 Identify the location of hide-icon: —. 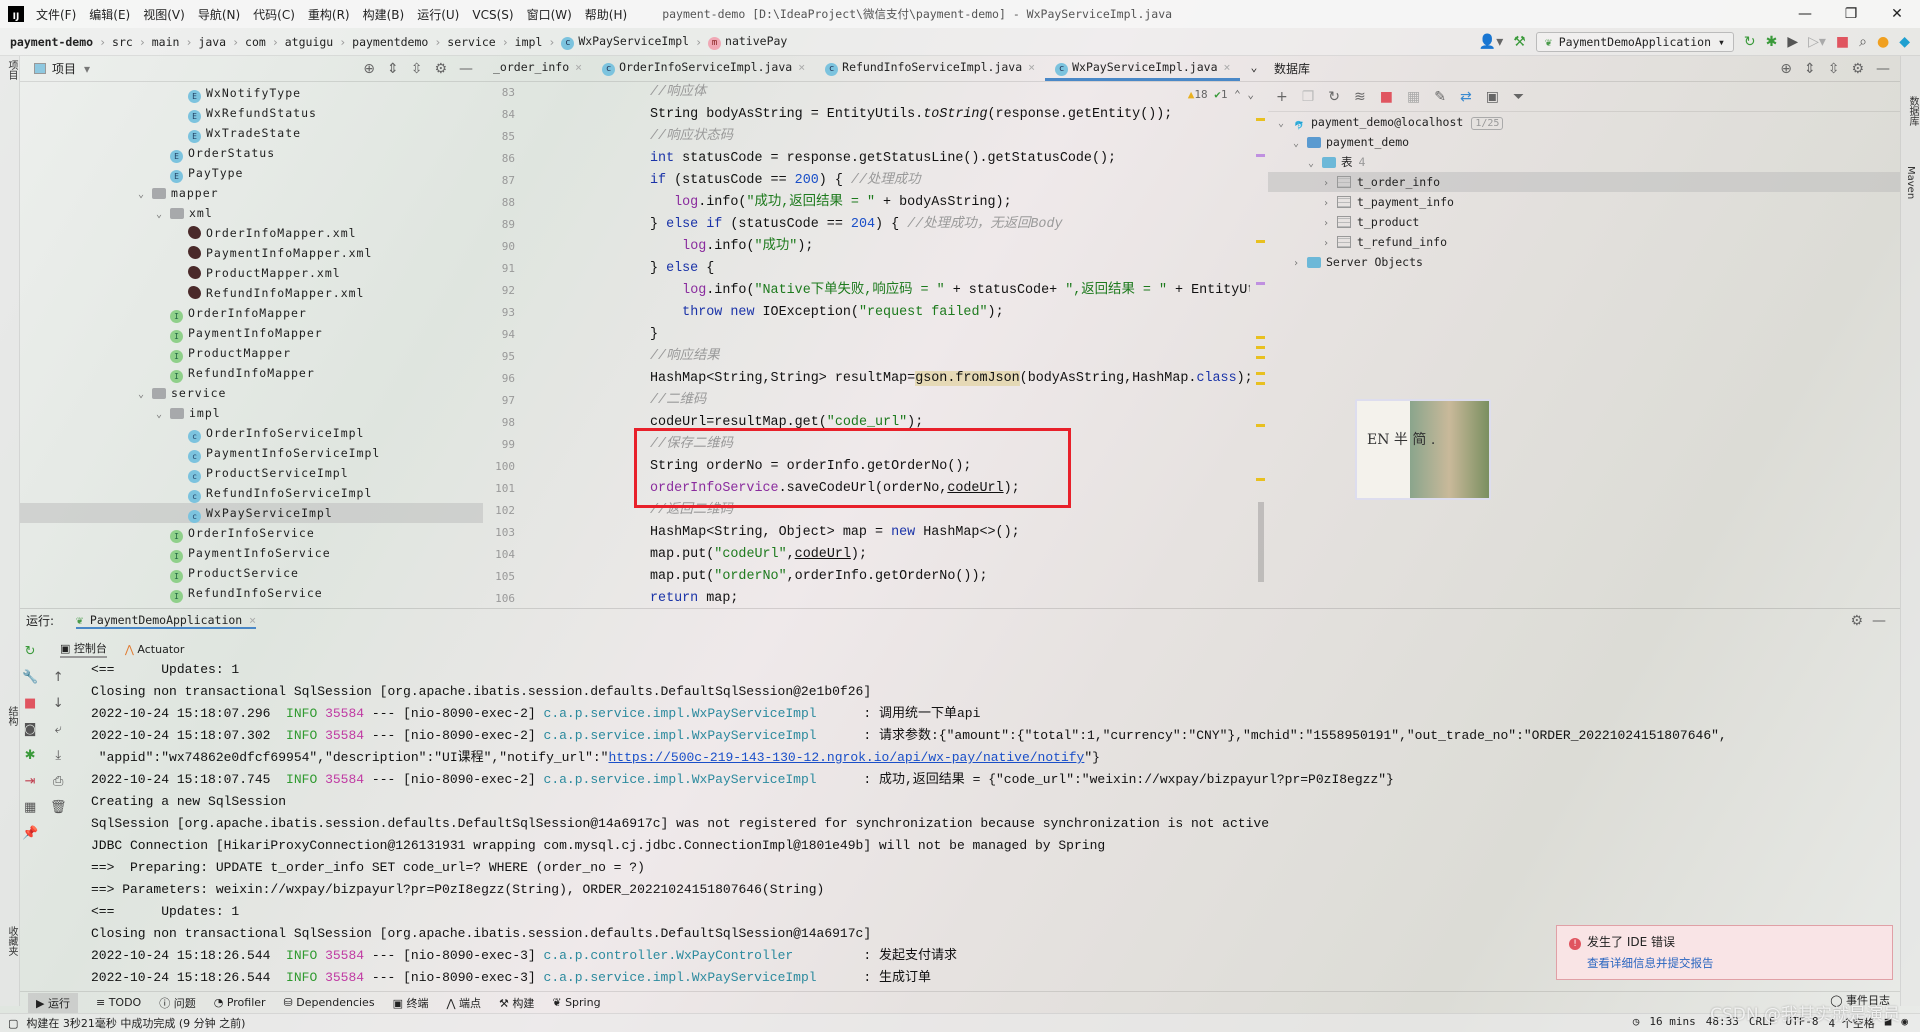
(1883, 69).